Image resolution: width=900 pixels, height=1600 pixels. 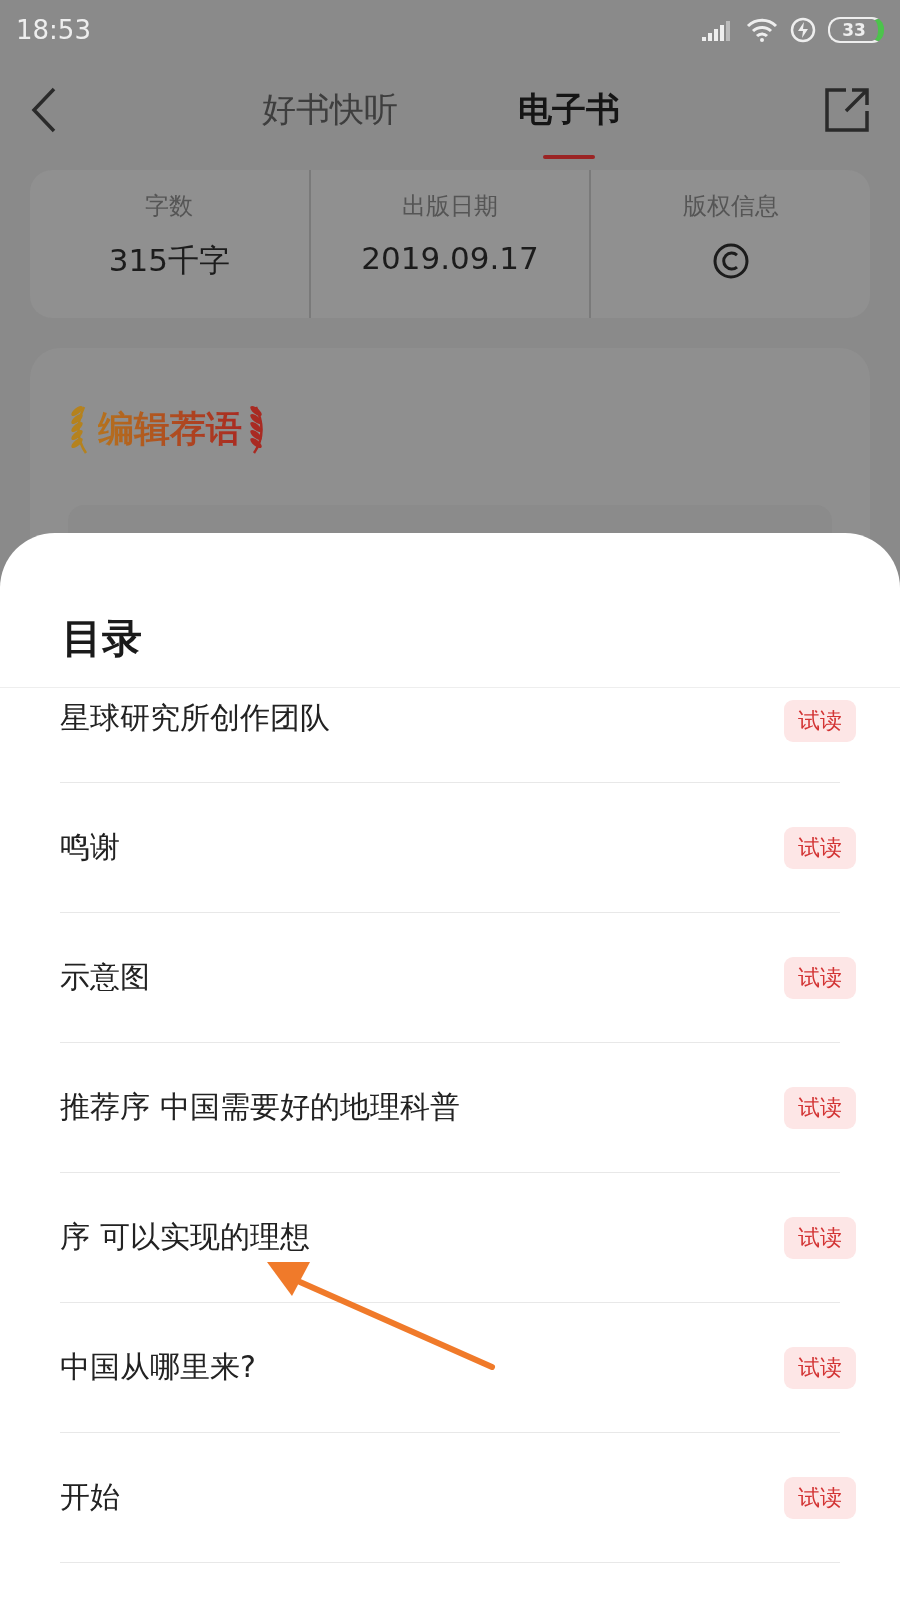 I want to click on stat-label: 出版日期, so click(x=450, y=206).